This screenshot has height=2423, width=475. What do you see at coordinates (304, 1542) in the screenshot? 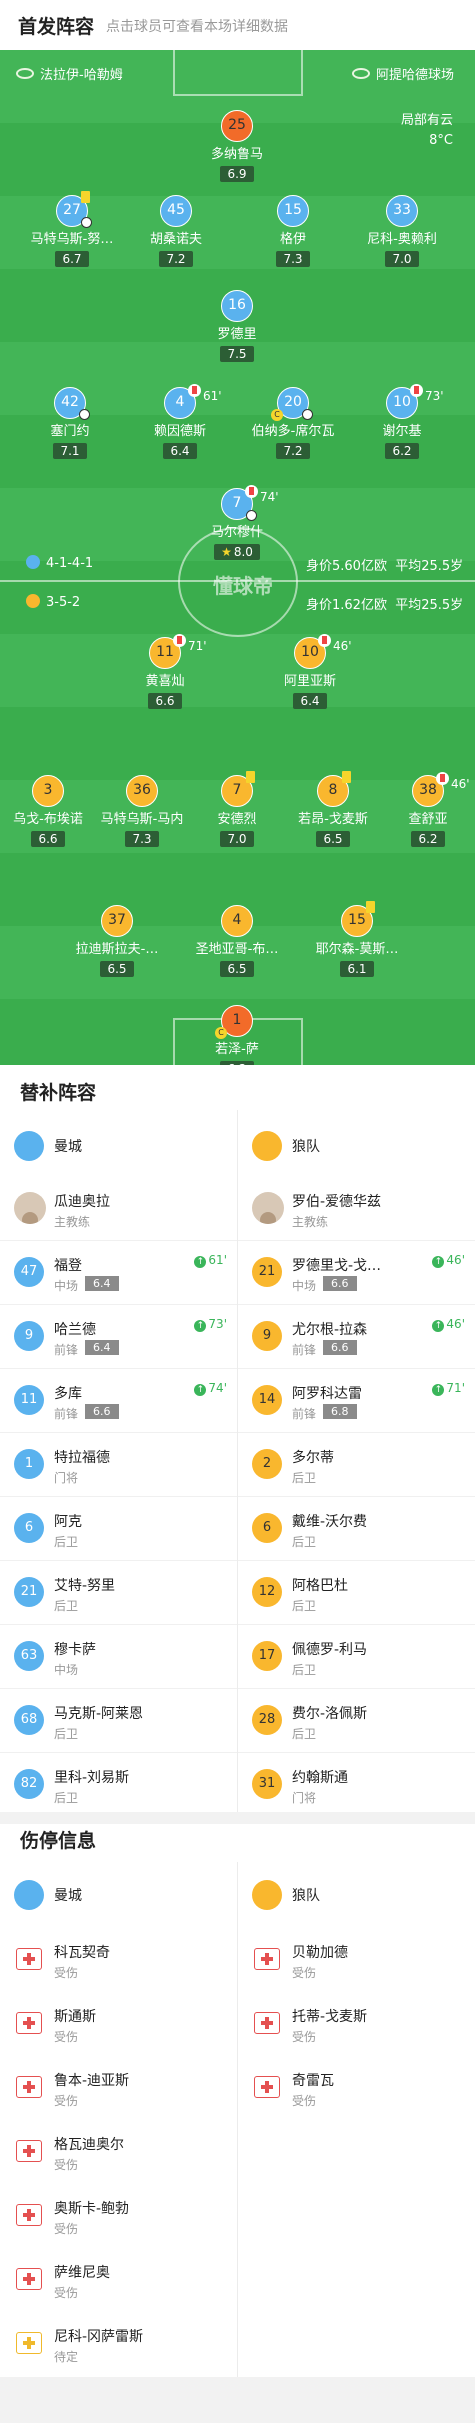
I see `player-position: 后卫` at bounding box center [304, 1542].